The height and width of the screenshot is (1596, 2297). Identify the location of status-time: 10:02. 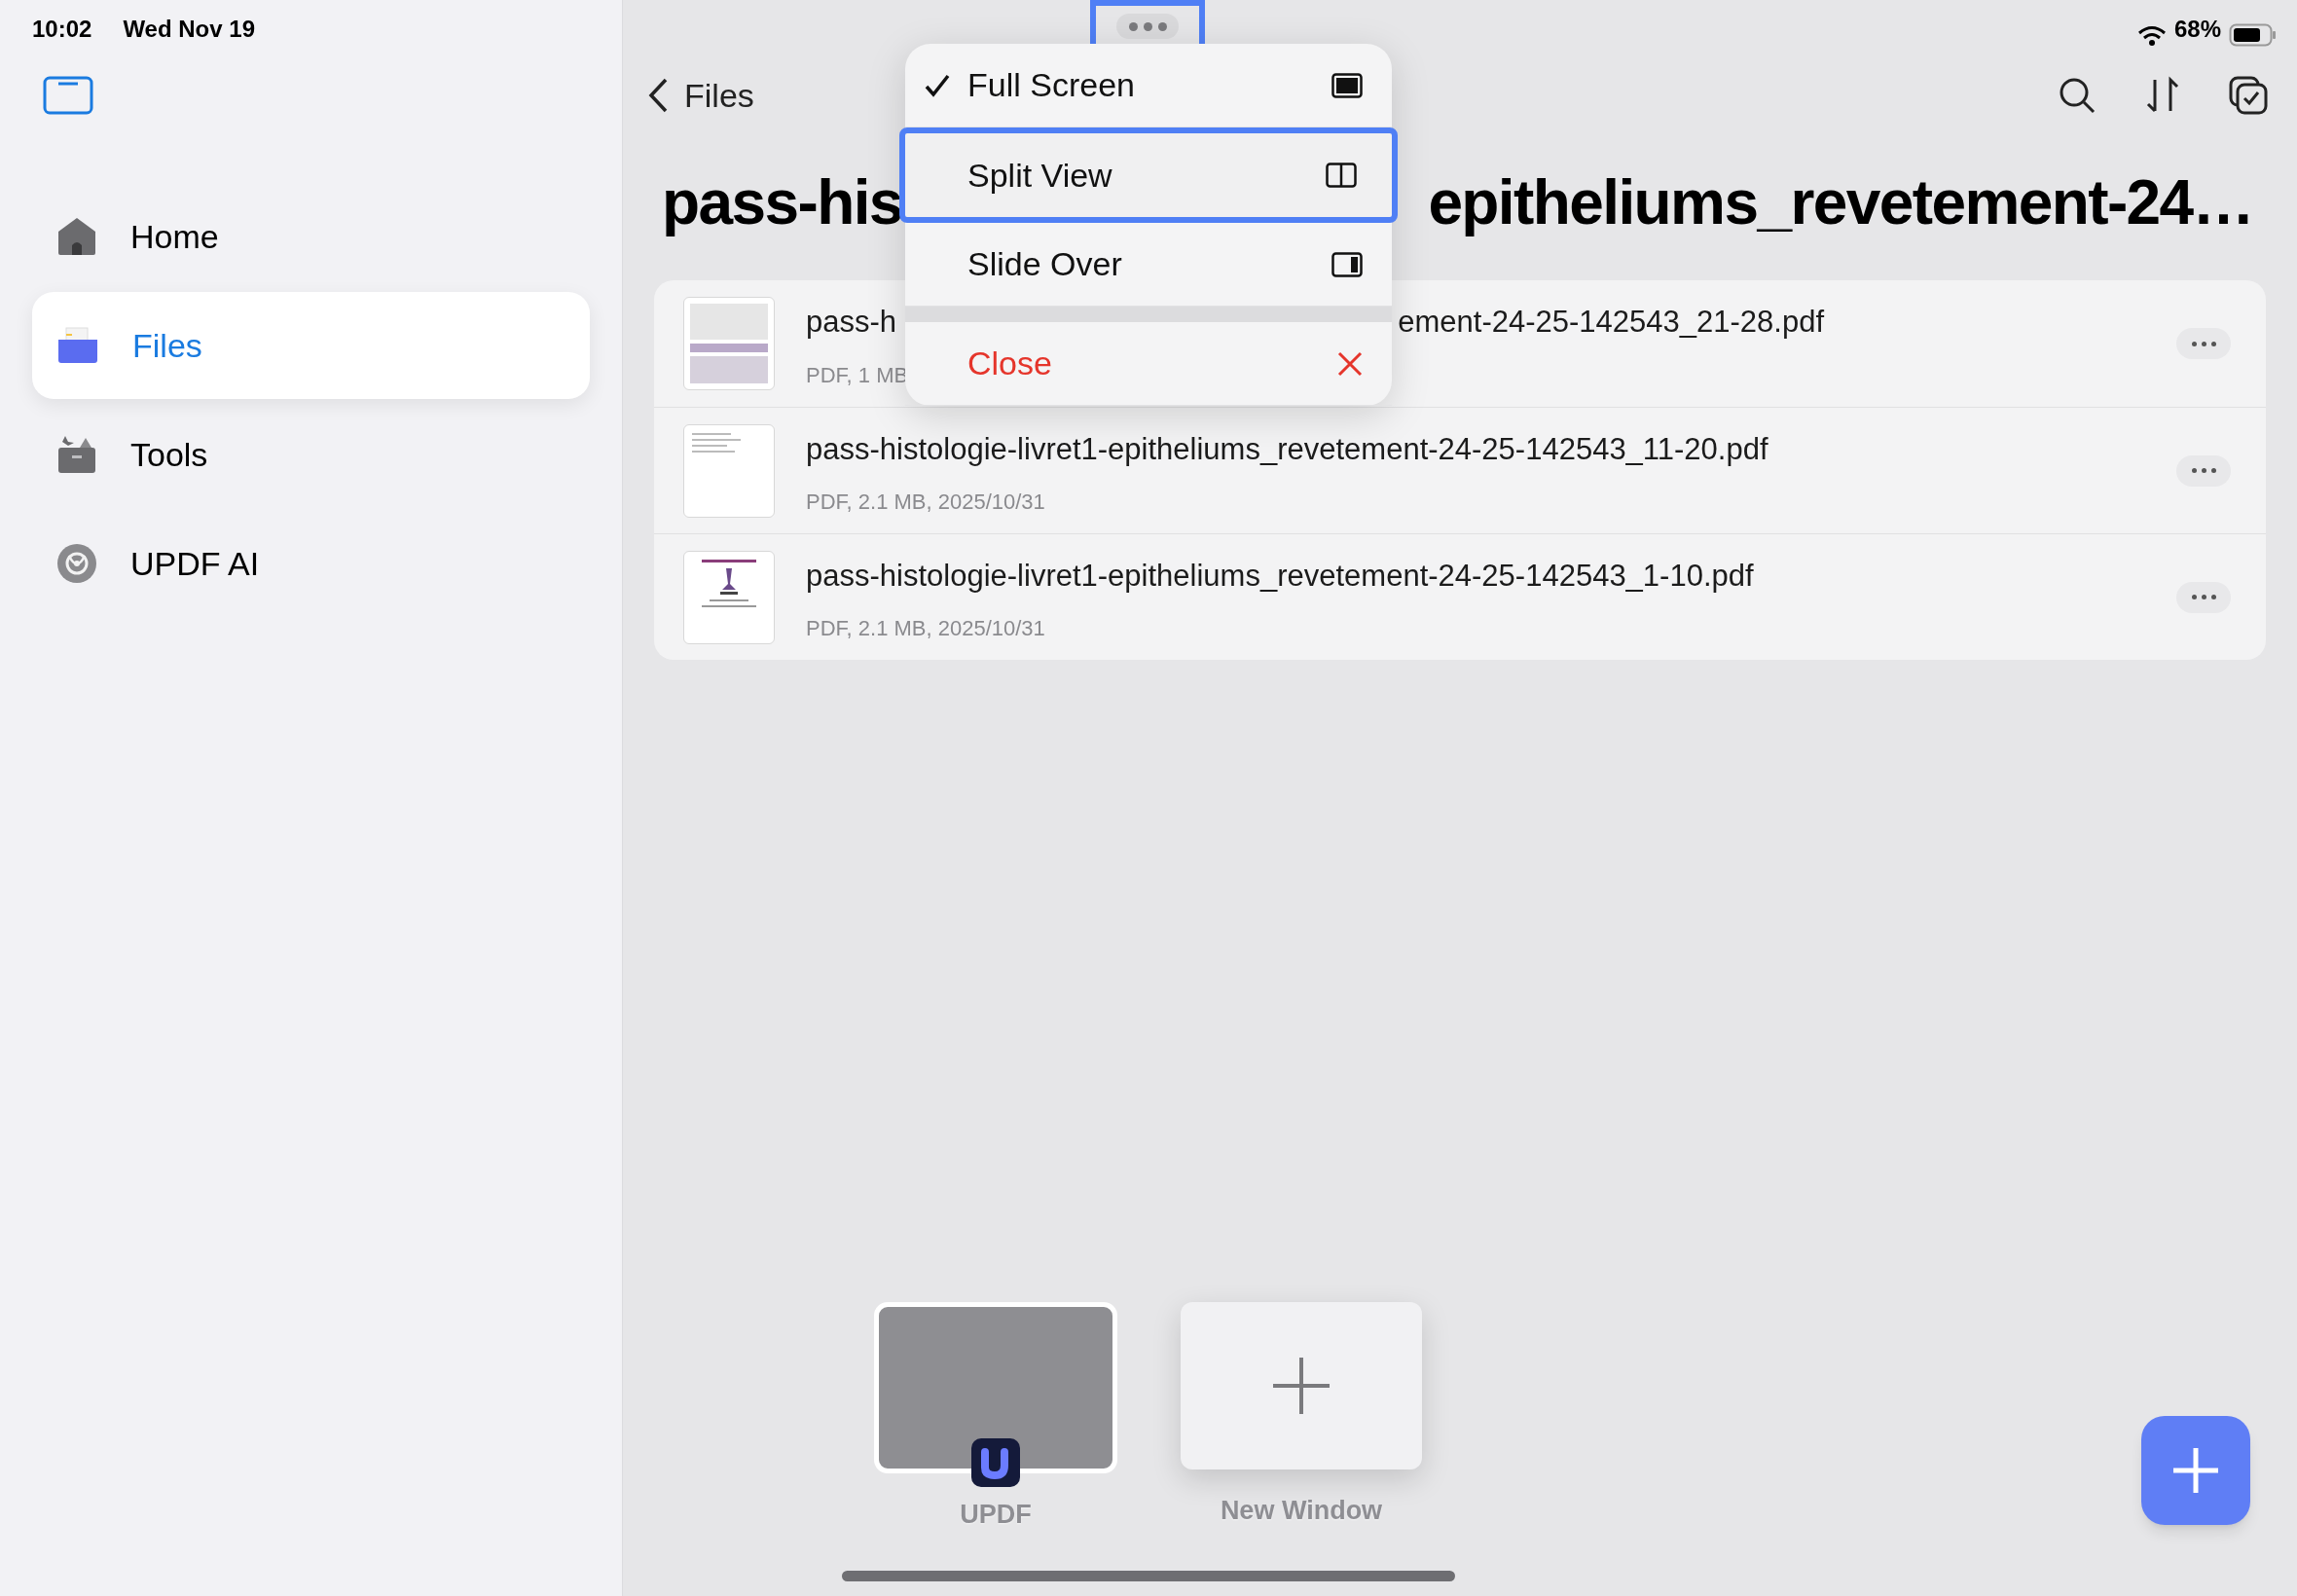
(62, 30).